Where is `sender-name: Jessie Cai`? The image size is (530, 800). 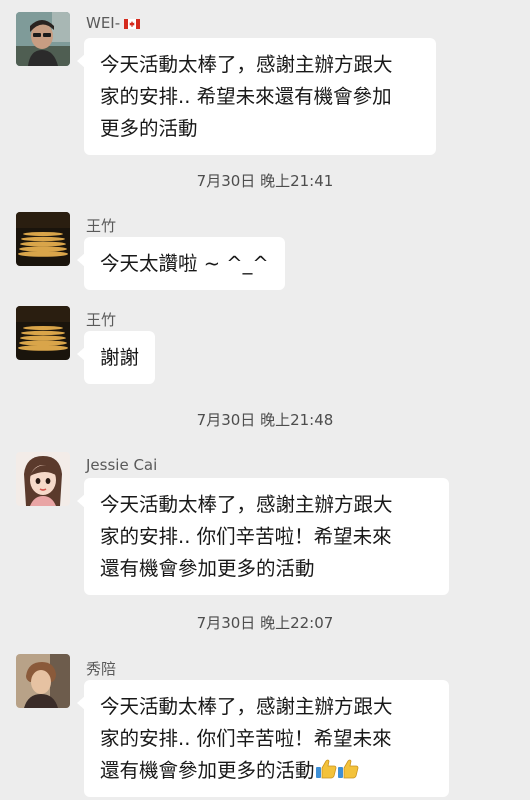
sender-name: Jessie Cai is located at coordinates (122, 465).